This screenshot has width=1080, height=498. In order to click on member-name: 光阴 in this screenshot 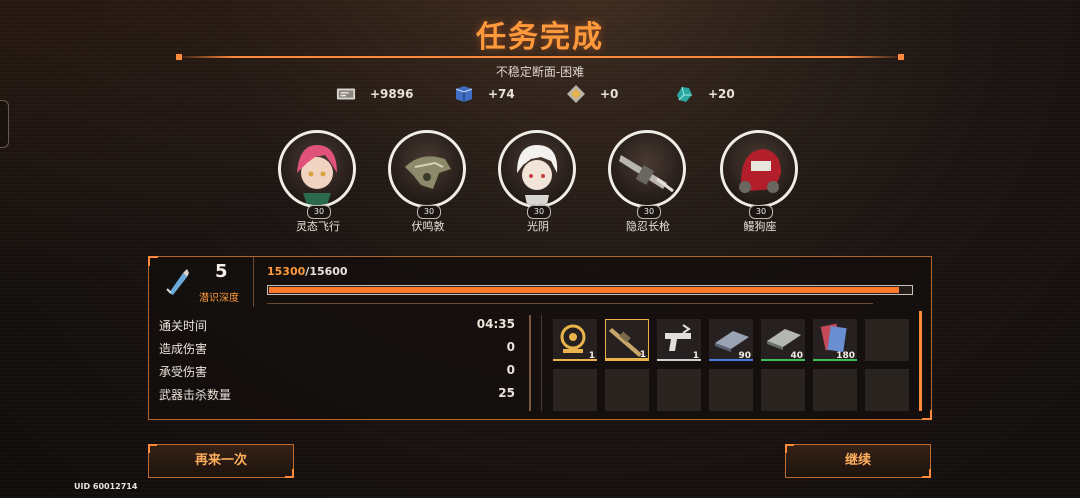, I will do `click(538, 226)`.